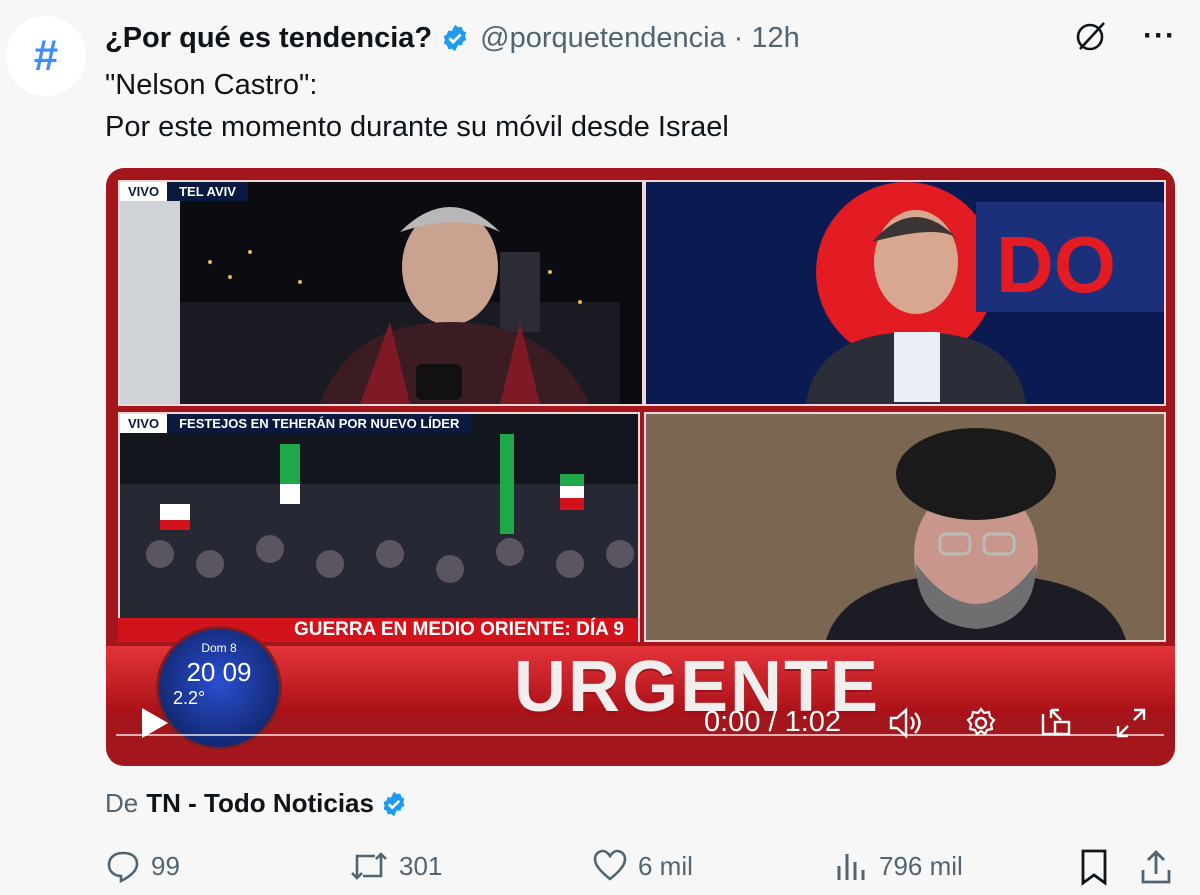  What do you see at coordinates (379, 537) in the screenshot?
I see `crowd-scene` at bounding box center [379, 537].